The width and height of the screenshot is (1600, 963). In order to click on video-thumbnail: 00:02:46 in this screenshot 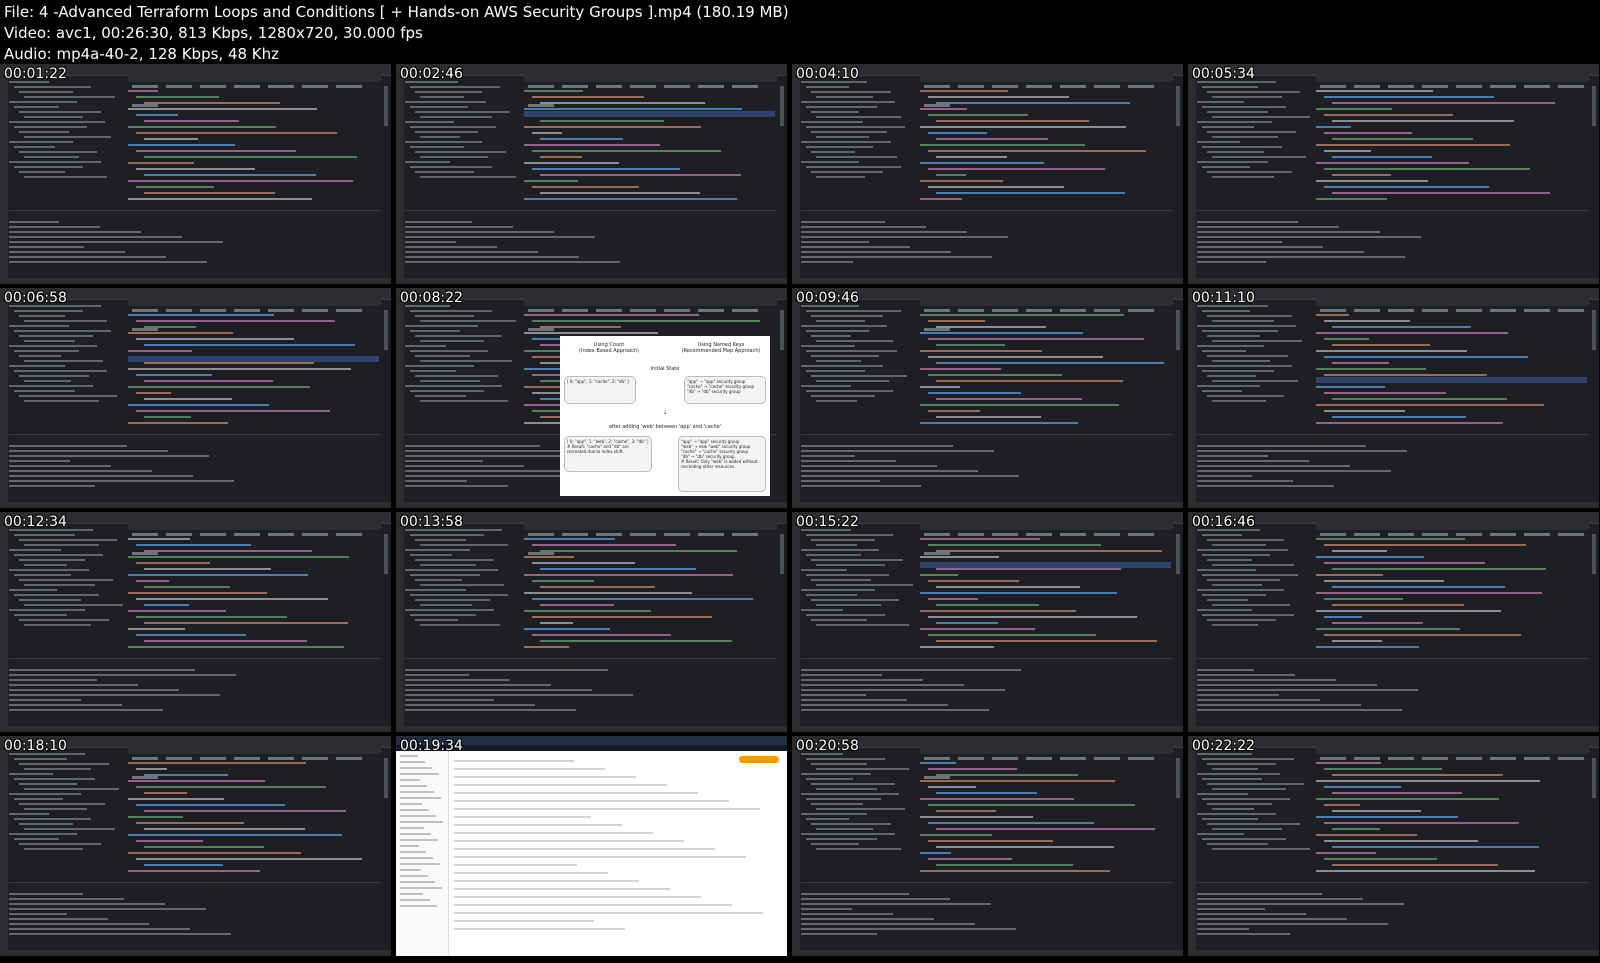, I will do `click(592, 174)`.